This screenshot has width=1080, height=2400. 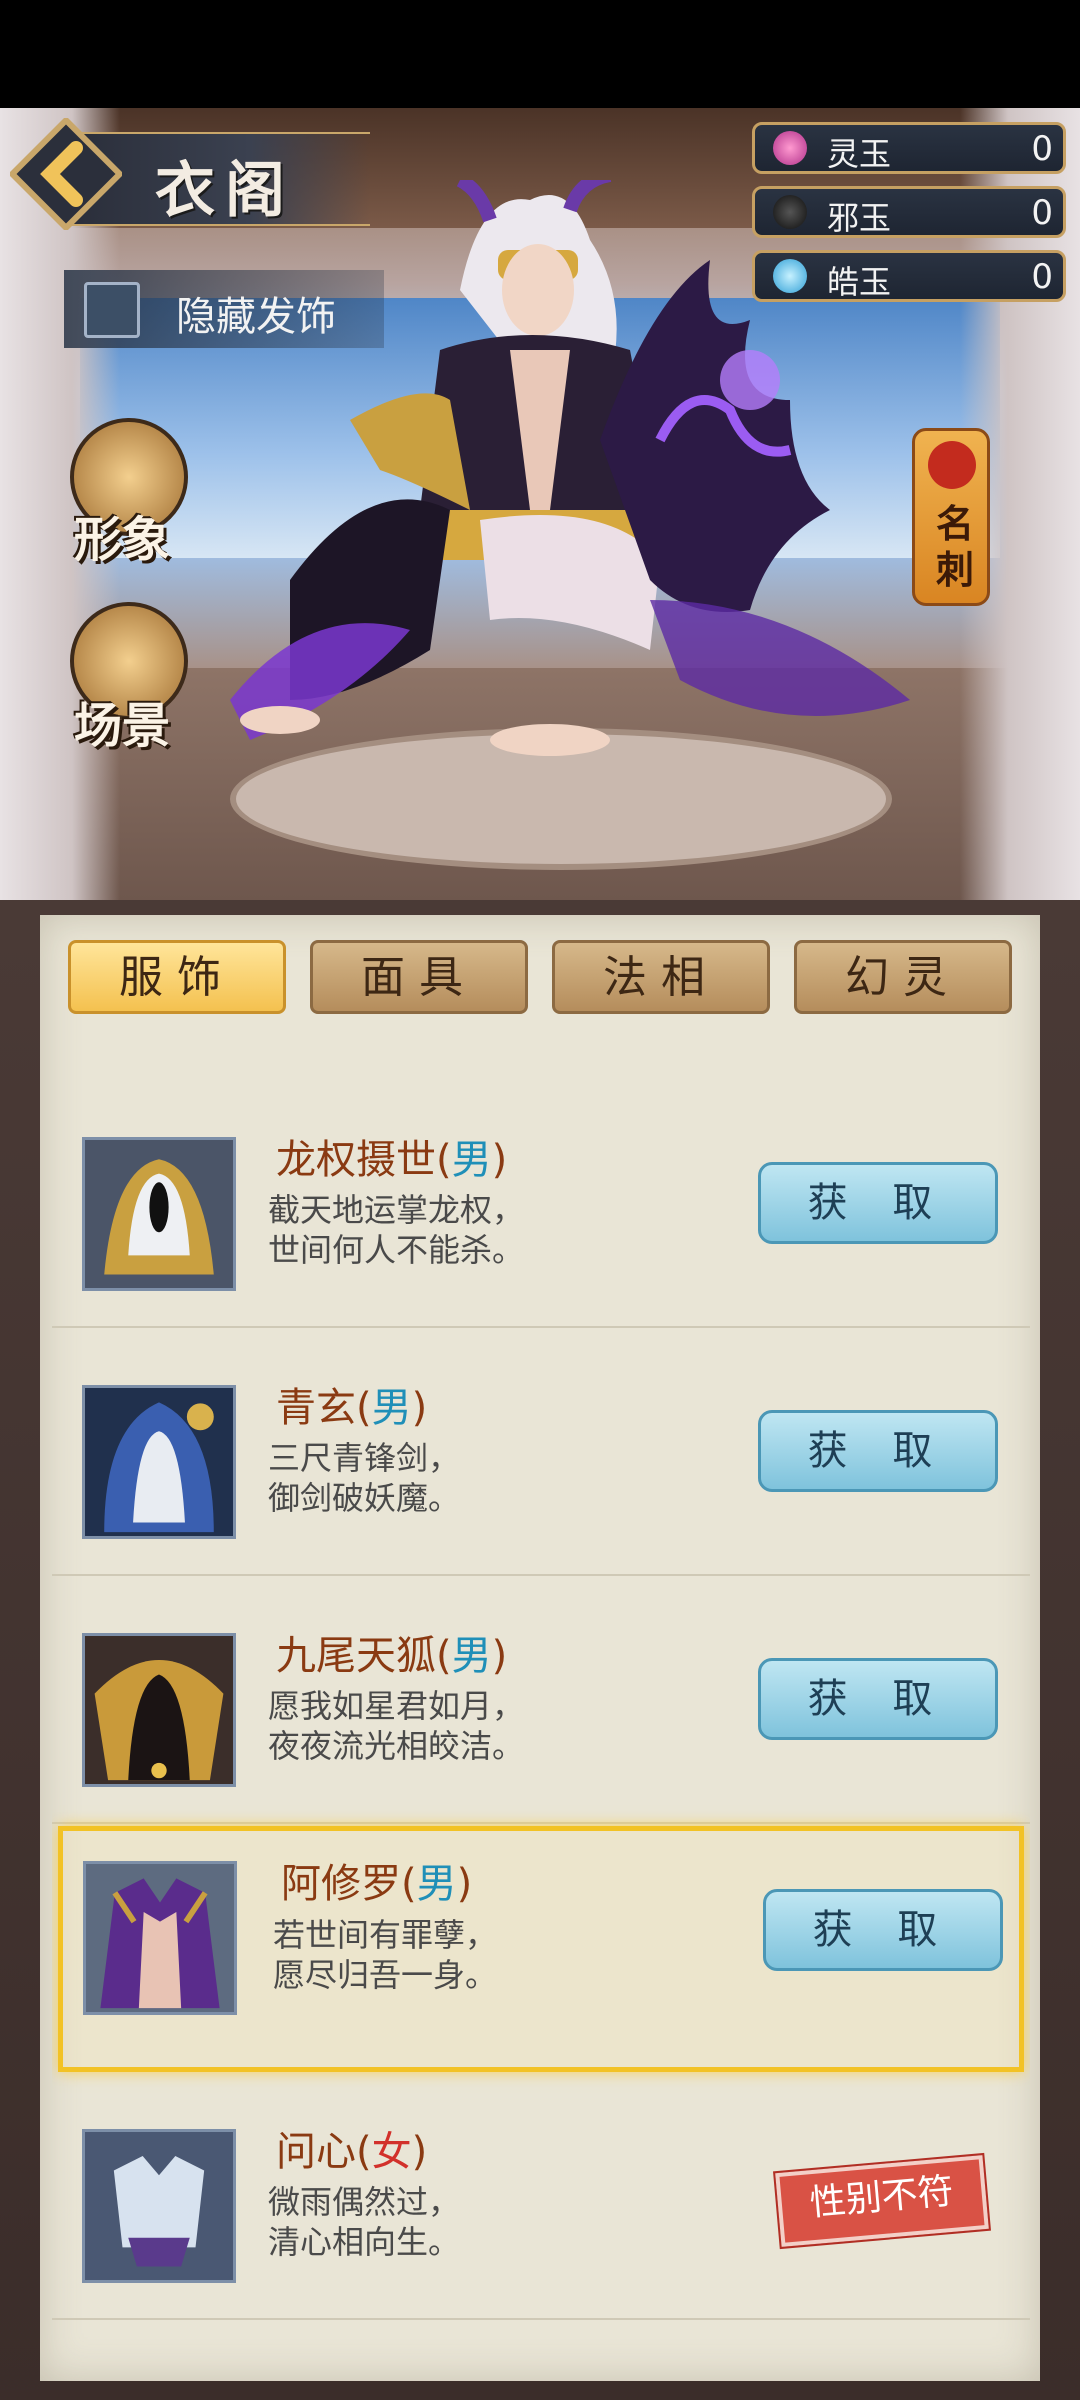 What do you see at coordinates (541, 1949) in the screenshot?
I see `list-item-selected: 阿修罗(男) 若世间有罪孽， 愿尽归吾一身。 获 取` at bounding box center [541, 1949].